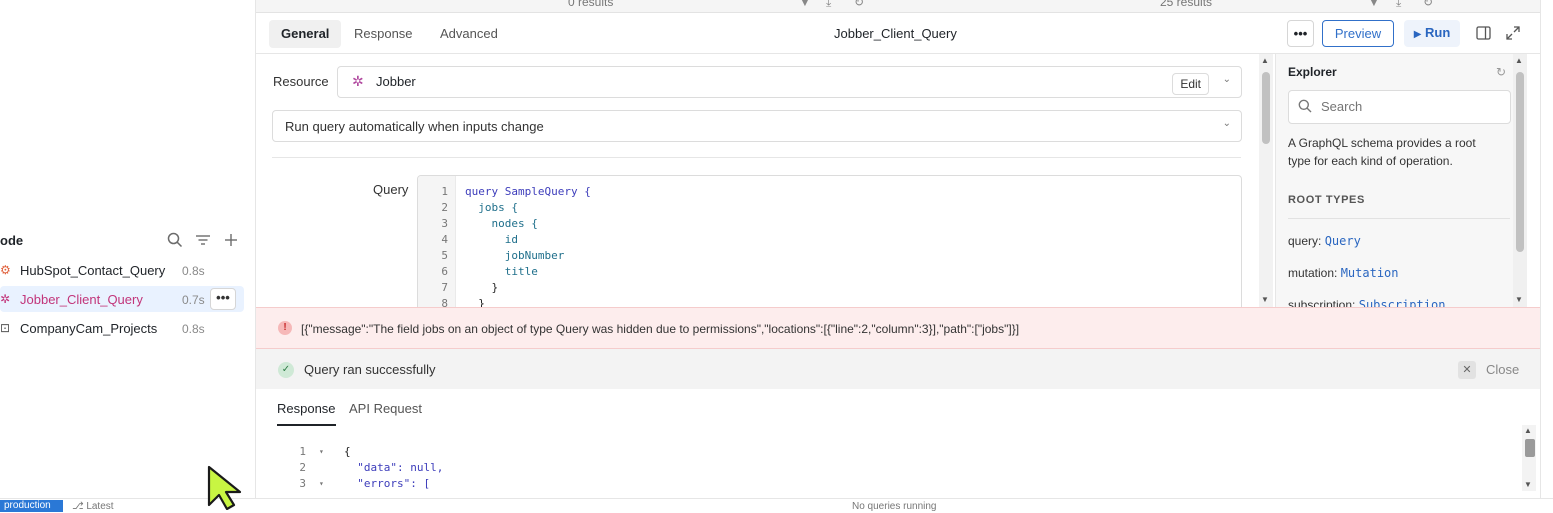  What do you see at coordinates (1411, 106) in the screenshot?
I see `explorer-search-input` at bounding box center [1411, 106].